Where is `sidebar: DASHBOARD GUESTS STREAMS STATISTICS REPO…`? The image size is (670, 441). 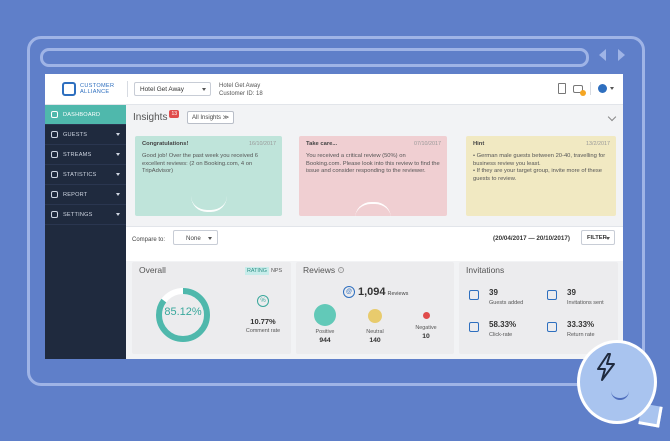 sidebar: DASHBOARD GUESTS STREAMS STATISTICS REPO… is located at coordinates (85, 232).